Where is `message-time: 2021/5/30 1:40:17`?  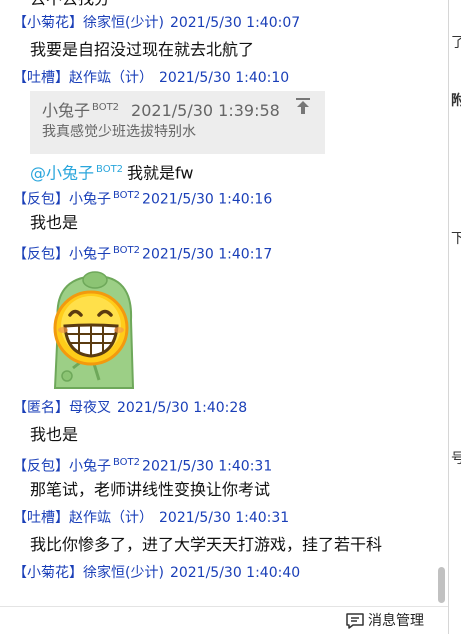
message-time: 2021/5/30 1:40:17 is located at coordinates (207, 254).